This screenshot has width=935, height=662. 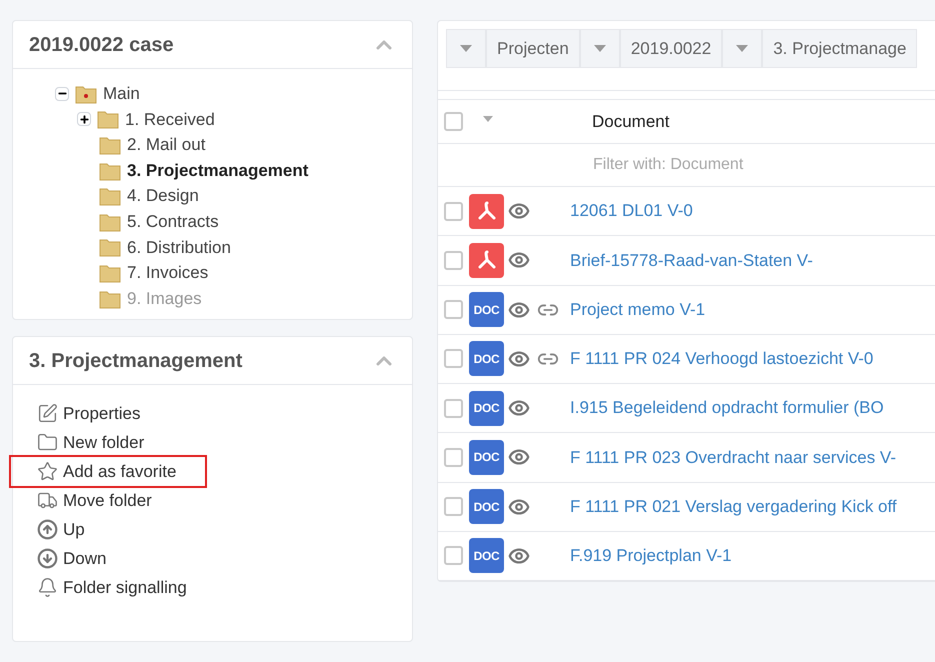 I want to click on plus-icon, so click(x=84, y=119).